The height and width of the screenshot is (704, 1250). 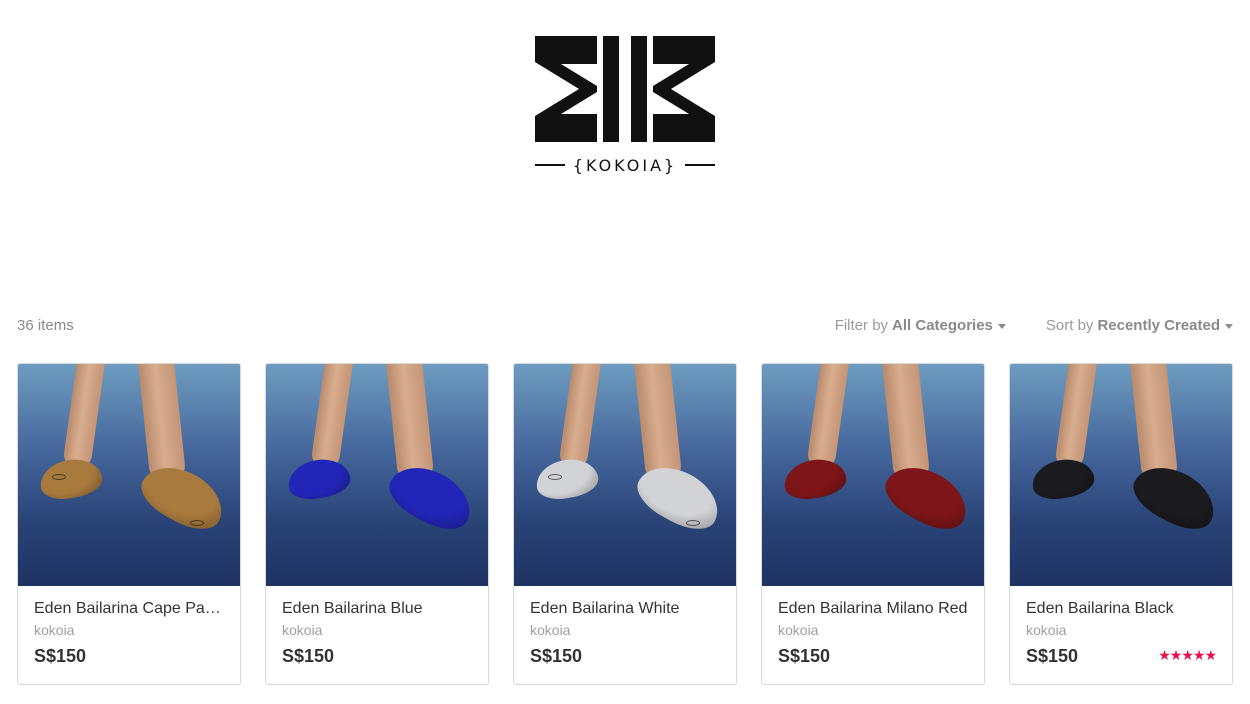 I want to click on product-card: Eden Bailarina Milano Red kokoia S$150, so click(x=873, y=524).